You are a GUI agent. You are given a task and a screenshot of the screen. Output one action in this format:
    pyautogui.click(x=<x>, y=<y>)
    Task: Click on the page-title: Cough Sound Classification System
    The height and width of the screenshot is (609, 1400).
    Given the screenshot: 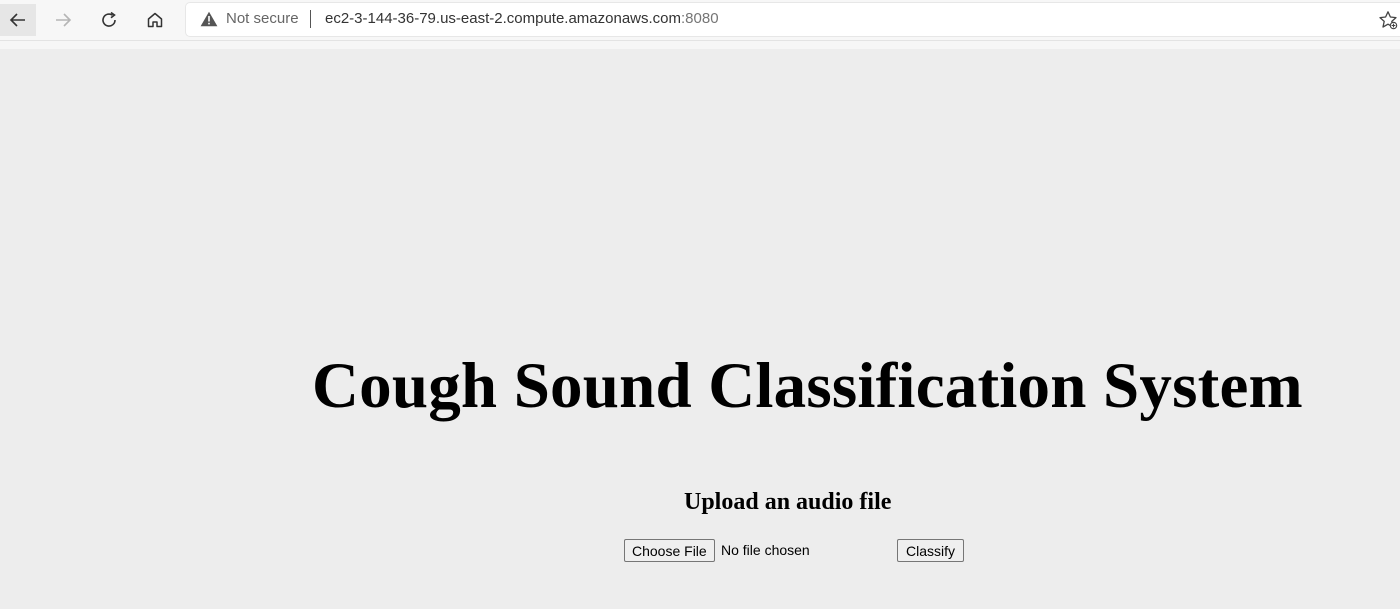 What is the action you would take?
    pyautogui.click(x=807, y=386)
    